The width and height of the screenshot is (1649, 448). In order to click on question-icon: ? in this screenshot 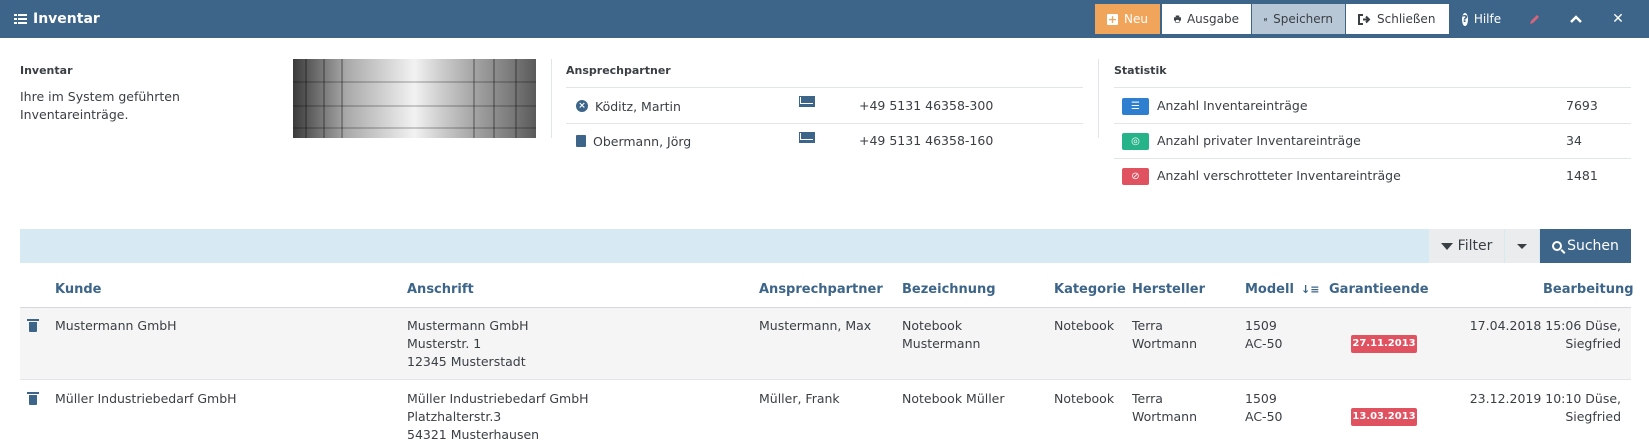, I will do `click(1465, 19)`.